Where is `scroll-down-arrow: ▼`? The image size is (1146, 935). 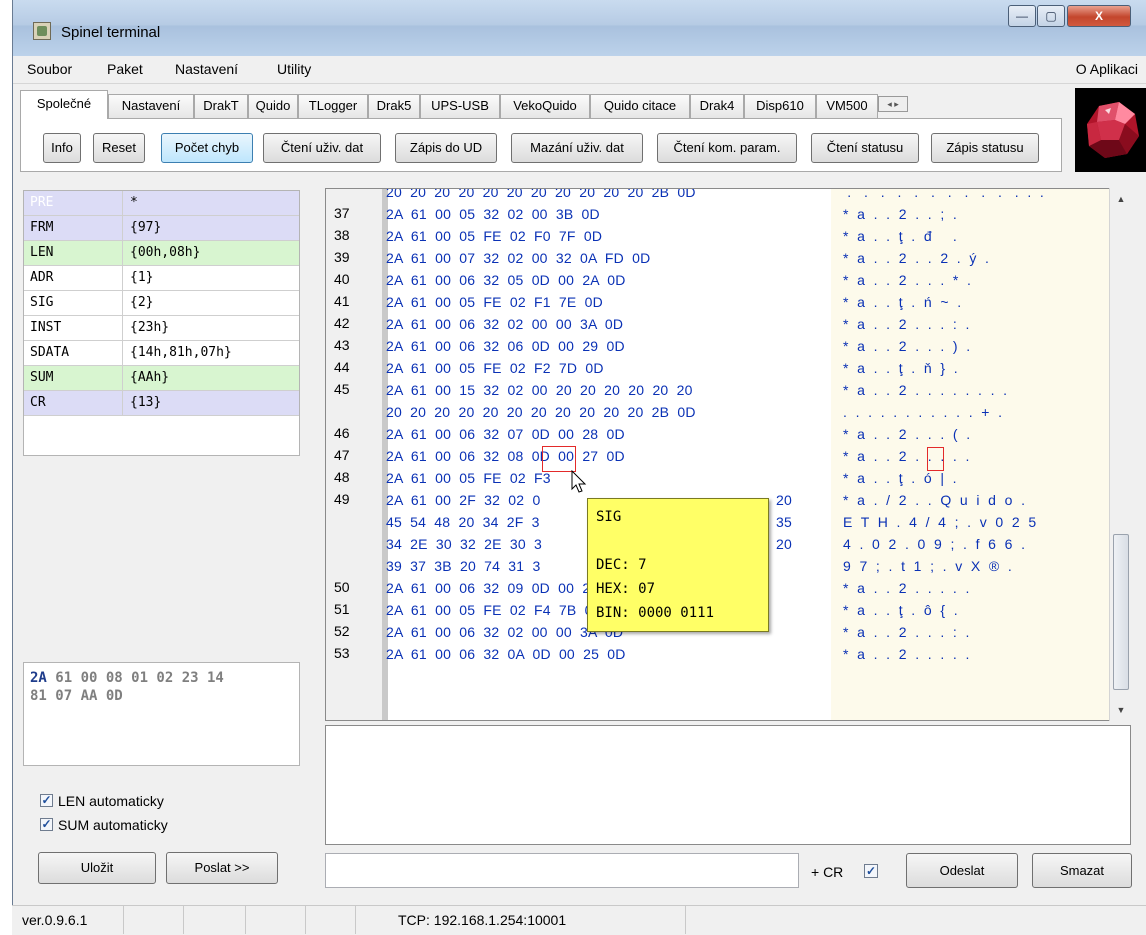
scroll-down-arrow: ▼ is located at coordinates (1121, 710).